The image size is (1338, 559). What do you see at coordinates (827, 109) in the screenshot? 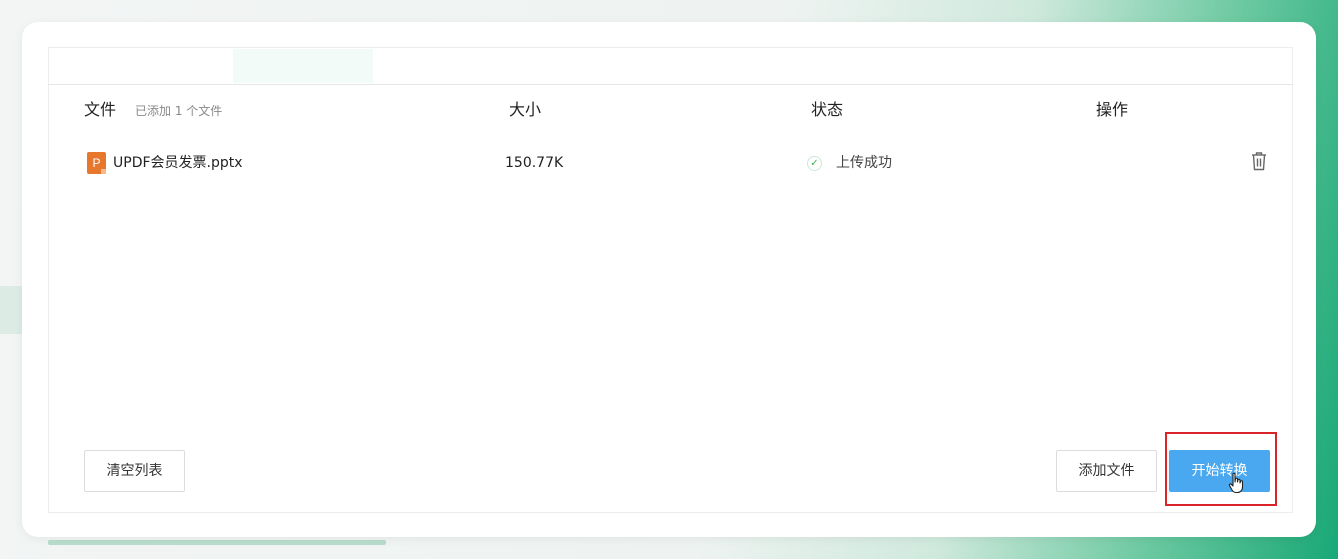
I see `header-status: 状态` at bounding box center [827, 109].